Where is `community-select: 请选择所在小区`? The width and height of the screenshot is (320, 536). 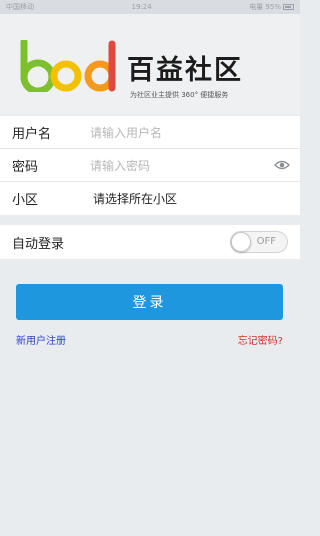
community-select: 请选择所在小区 is located at coordinates (135, 198).